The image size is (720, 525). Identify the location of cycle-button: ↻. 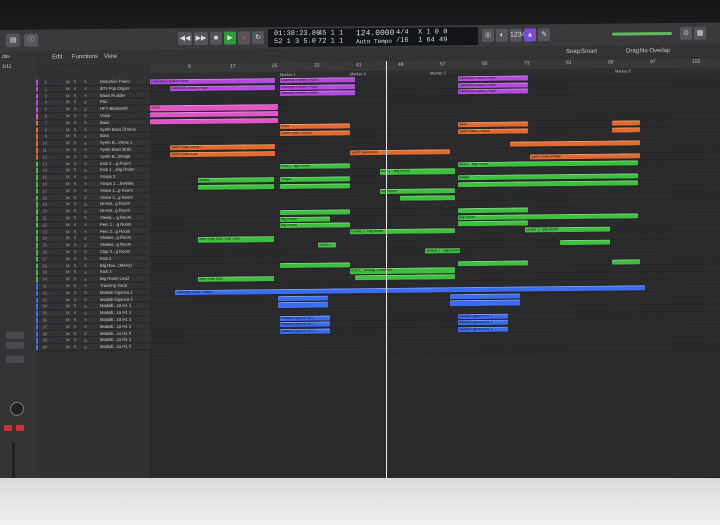
(258, 38).